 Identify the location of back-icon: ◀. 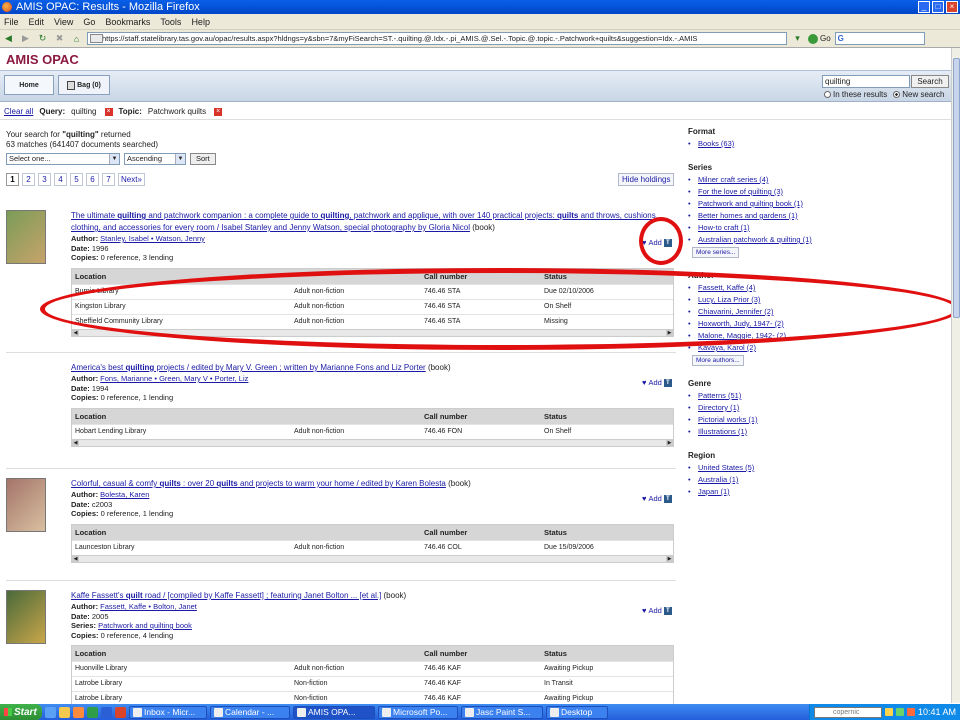
(8, 38).